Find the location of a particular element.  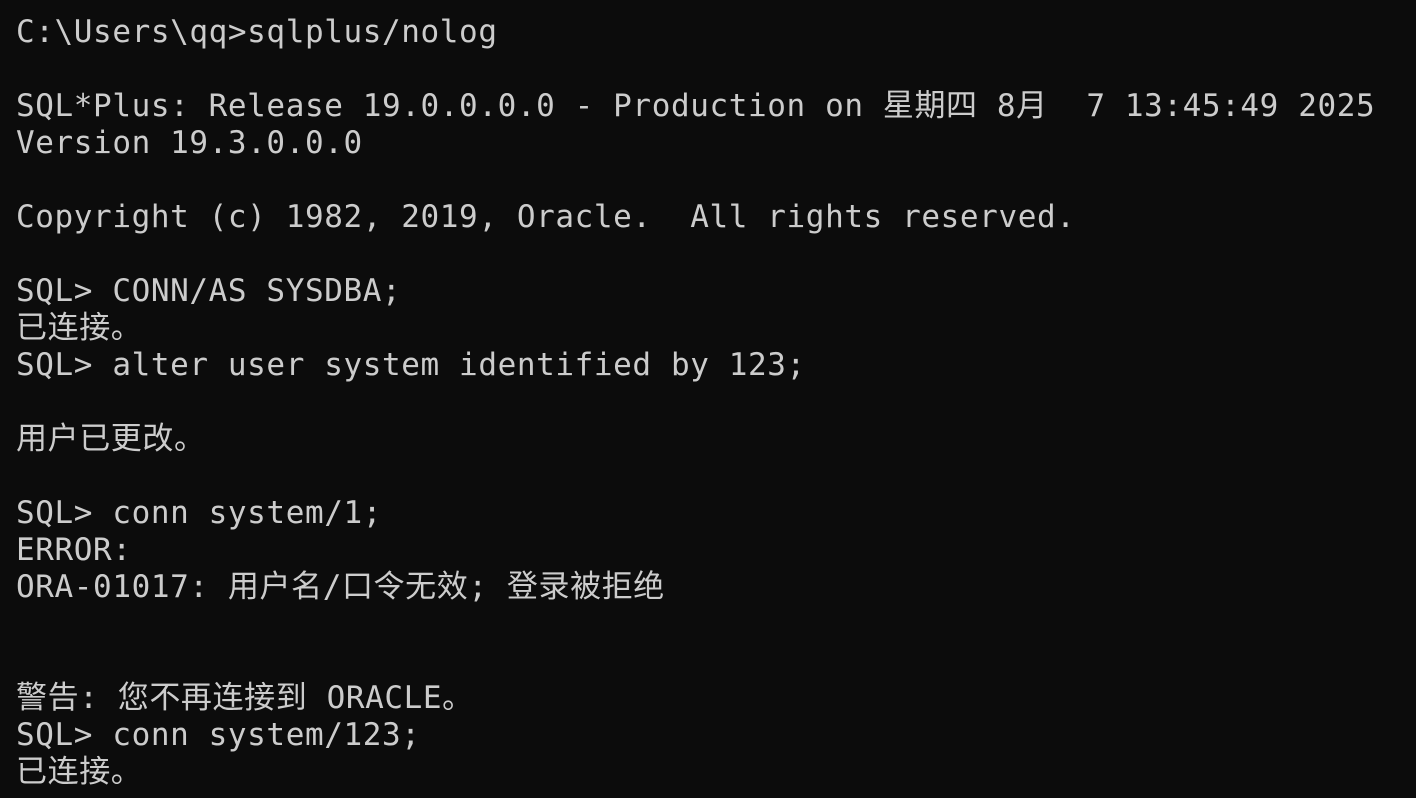

error-message-line: ORA-01017: 用户名/口令无效; 登录被拒绝 is located at coordinates (340, 587).